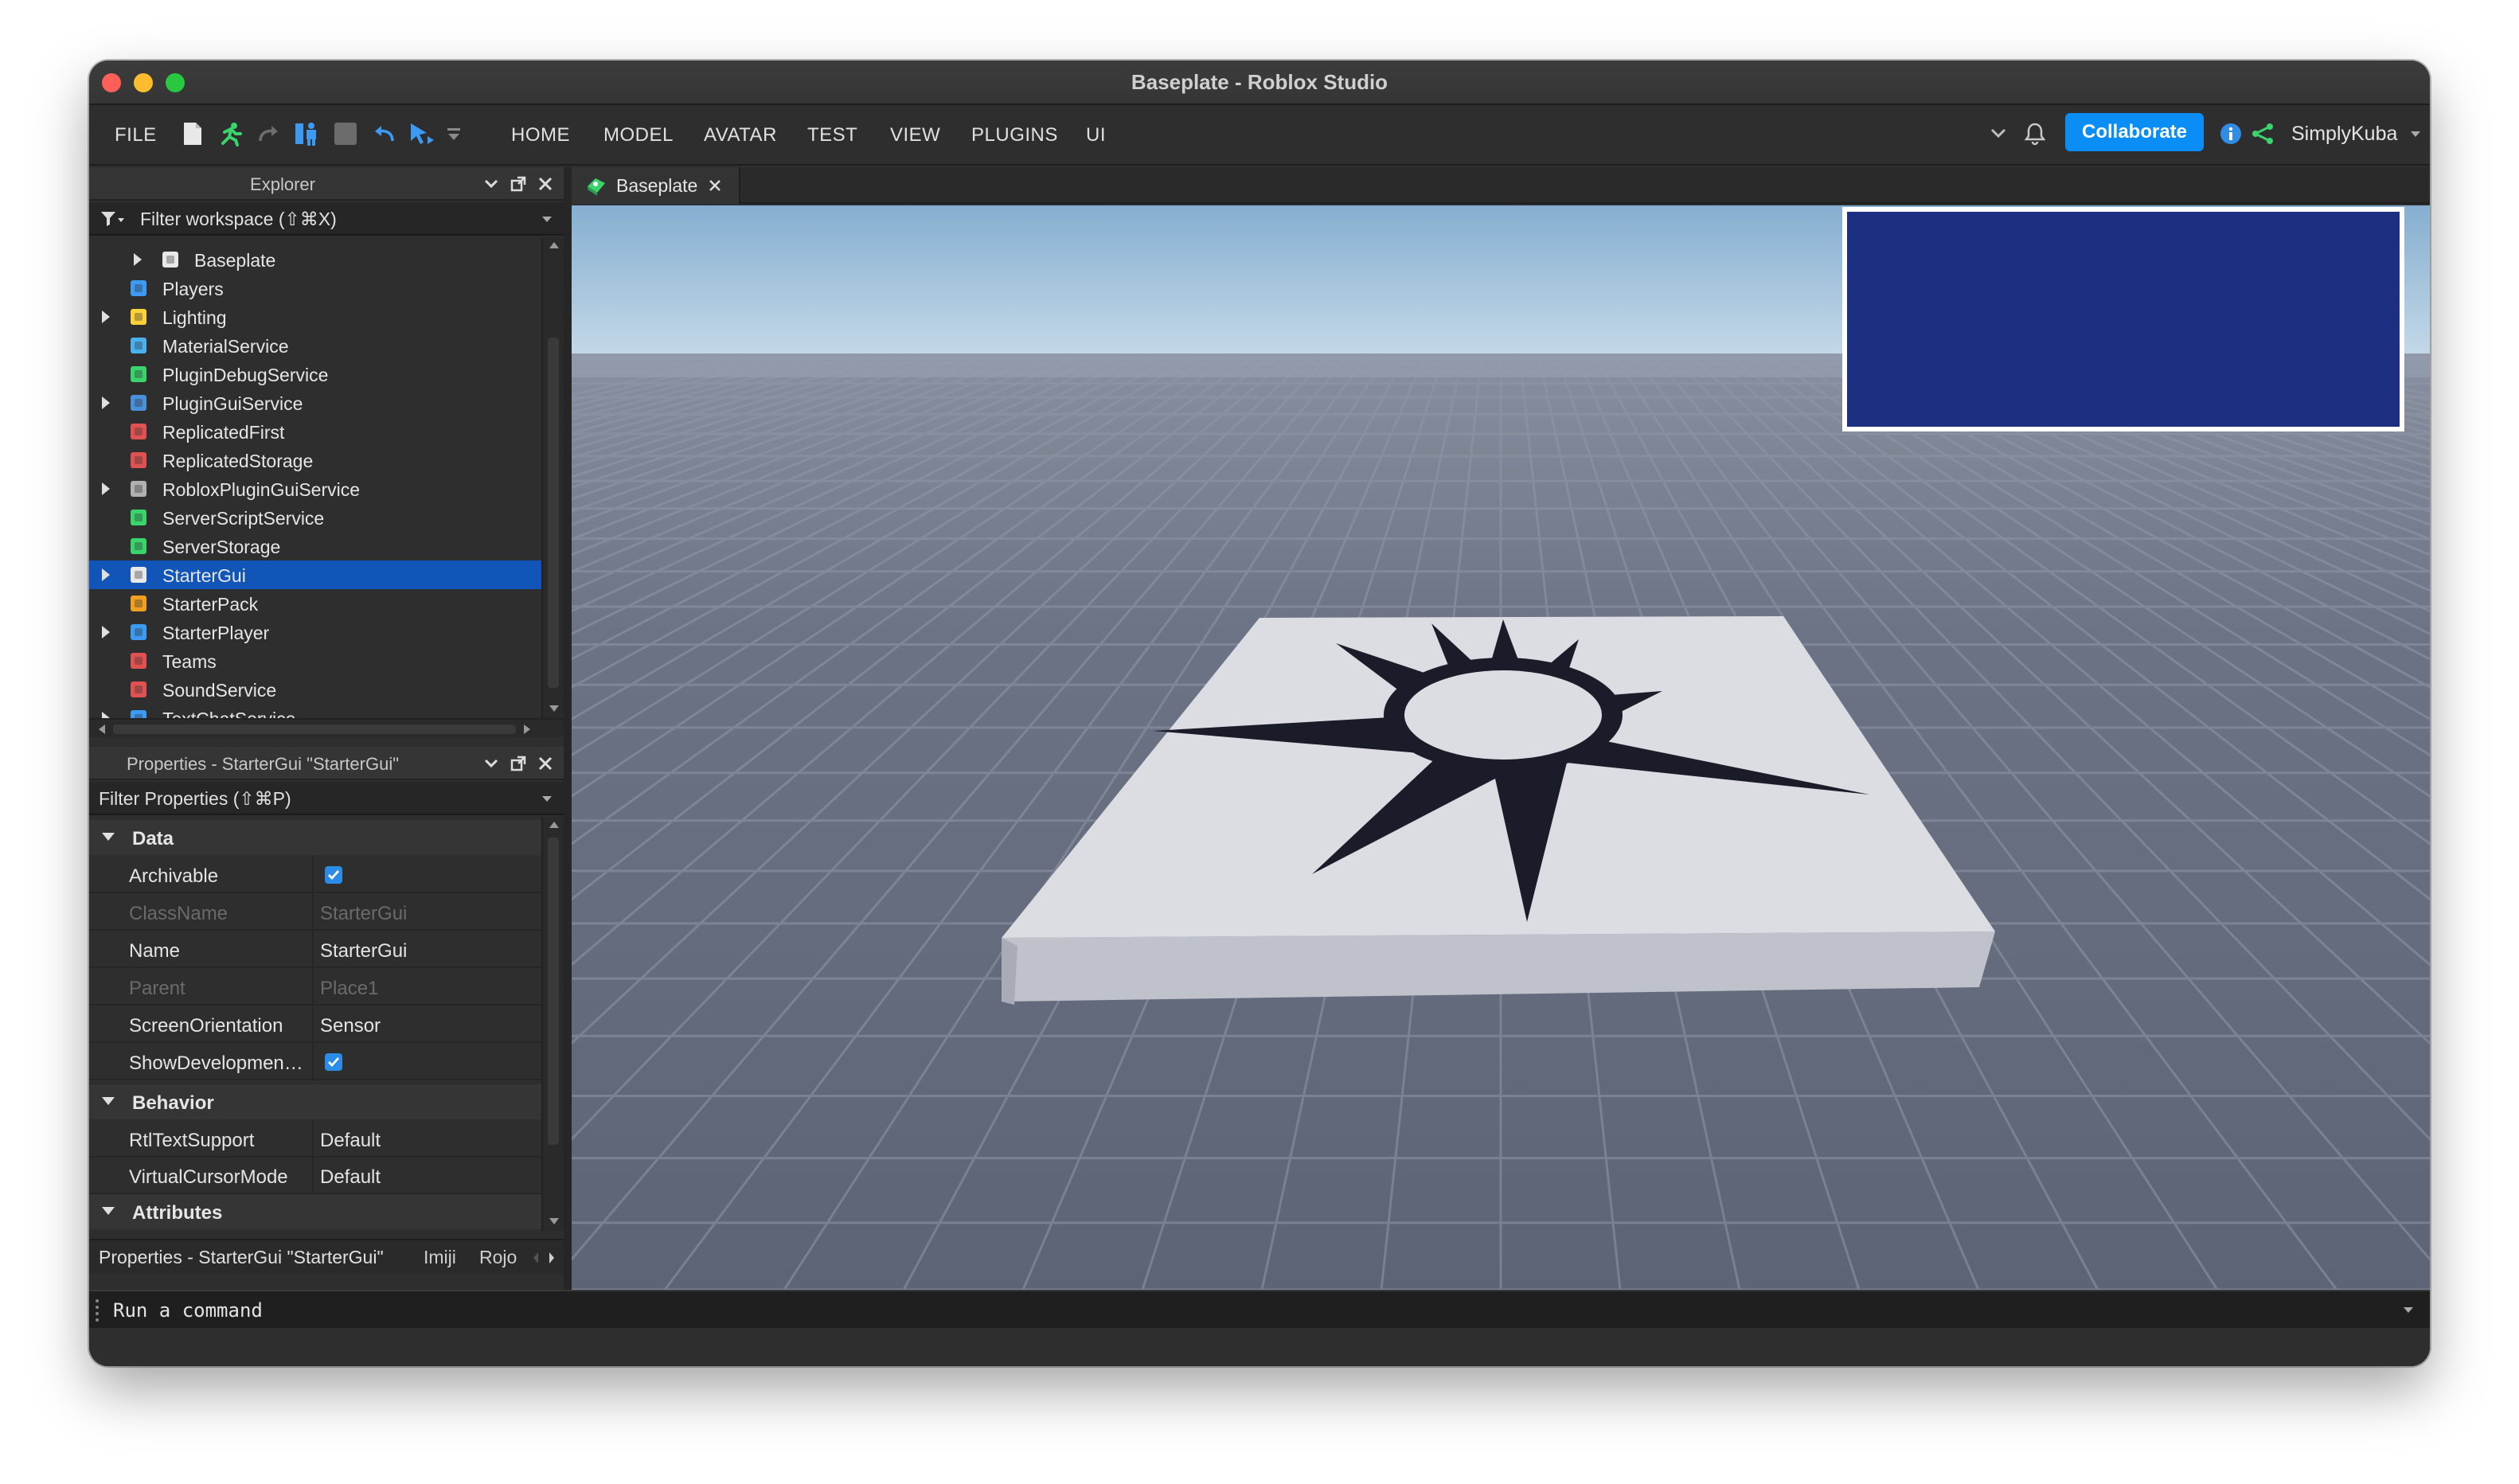 The image size is (2519, 1484). I want to click on username-label: SimplyKuba, so click(2344, 134).